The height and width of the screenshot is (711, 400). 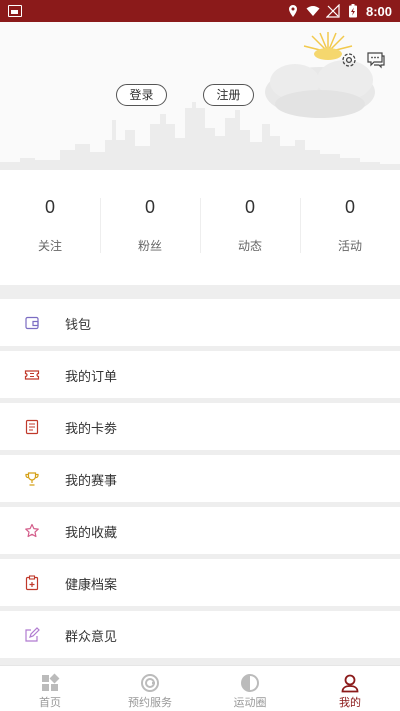 I want to click on tab-booking: 预约服务, so click(x=150, y=688).